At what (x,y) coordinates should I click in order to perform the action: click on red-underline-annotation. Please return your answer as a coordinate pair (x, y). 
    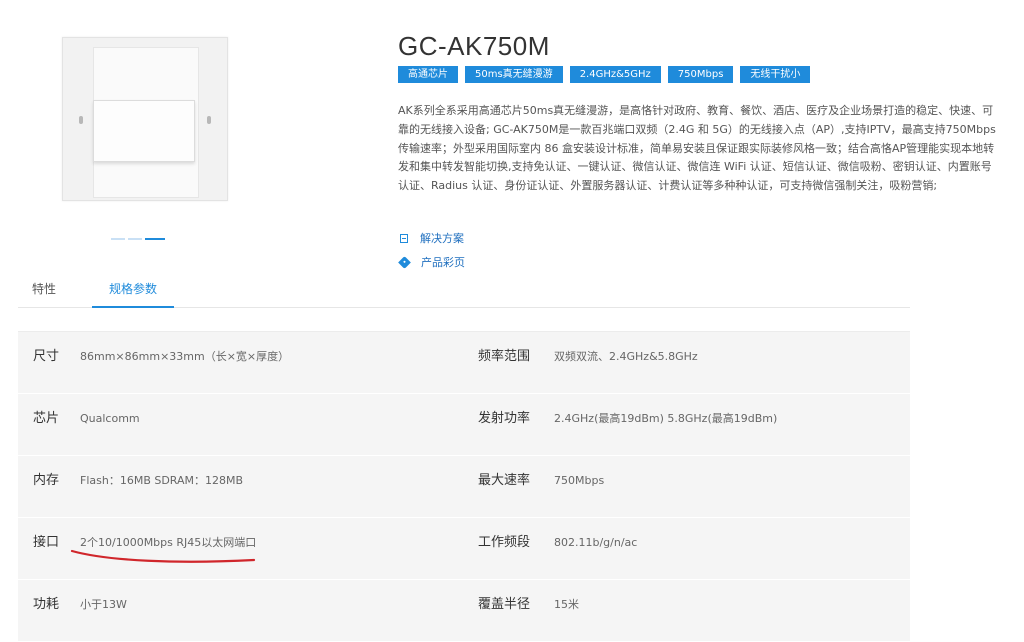
    Looking at the image, I should click on (163, 556).